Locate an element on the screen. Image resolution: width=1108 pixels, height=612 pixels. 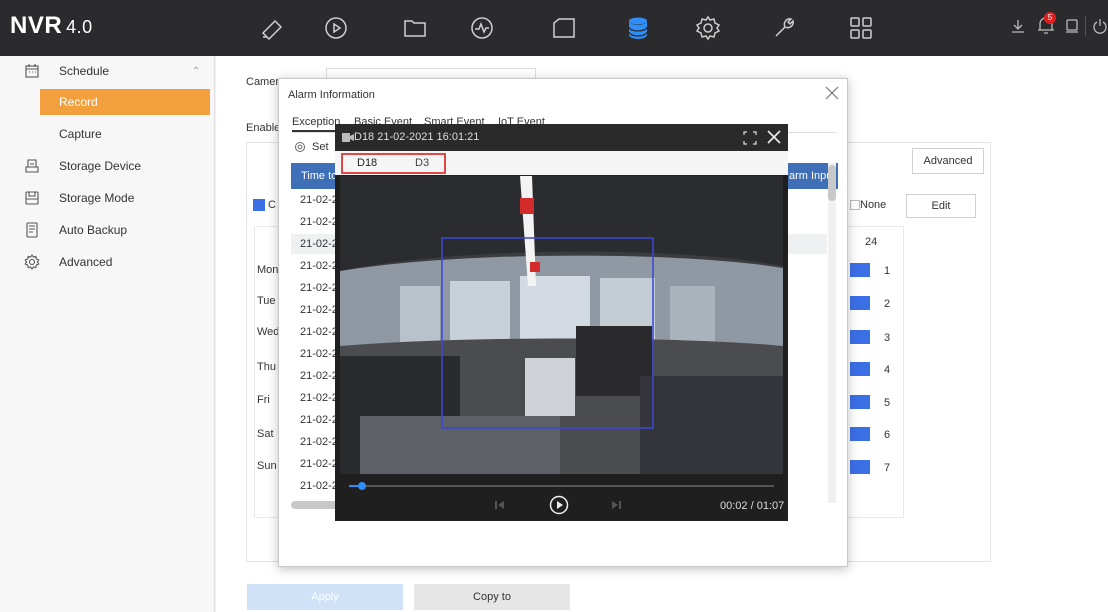
sidebar-item-label: Schedule is located at coordinates (84, 71).